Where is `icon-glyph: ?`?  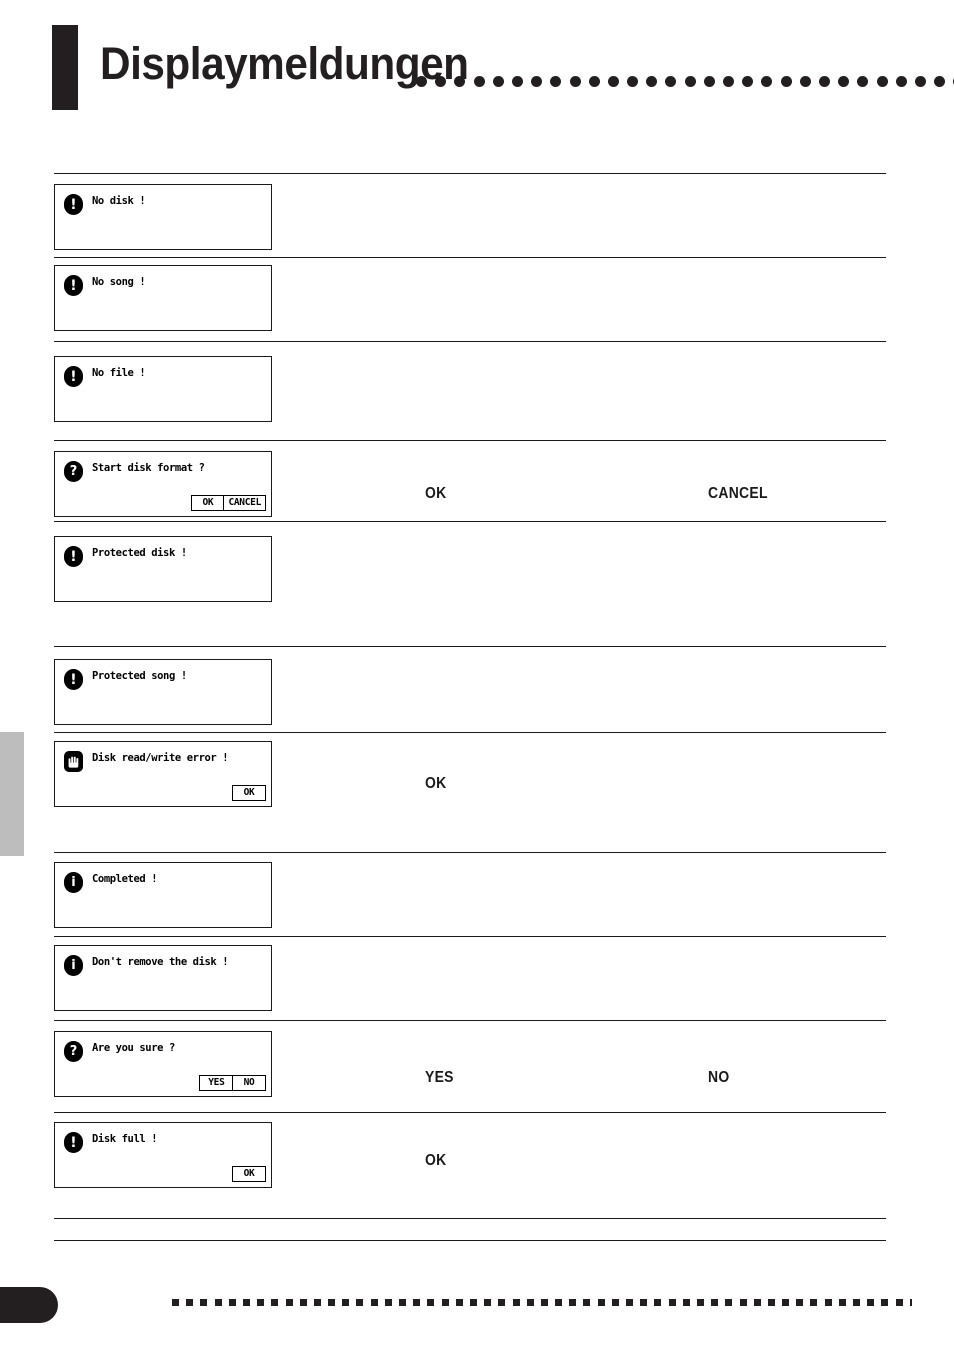
icon-glyph: ? is located at coordinates (73, 471).